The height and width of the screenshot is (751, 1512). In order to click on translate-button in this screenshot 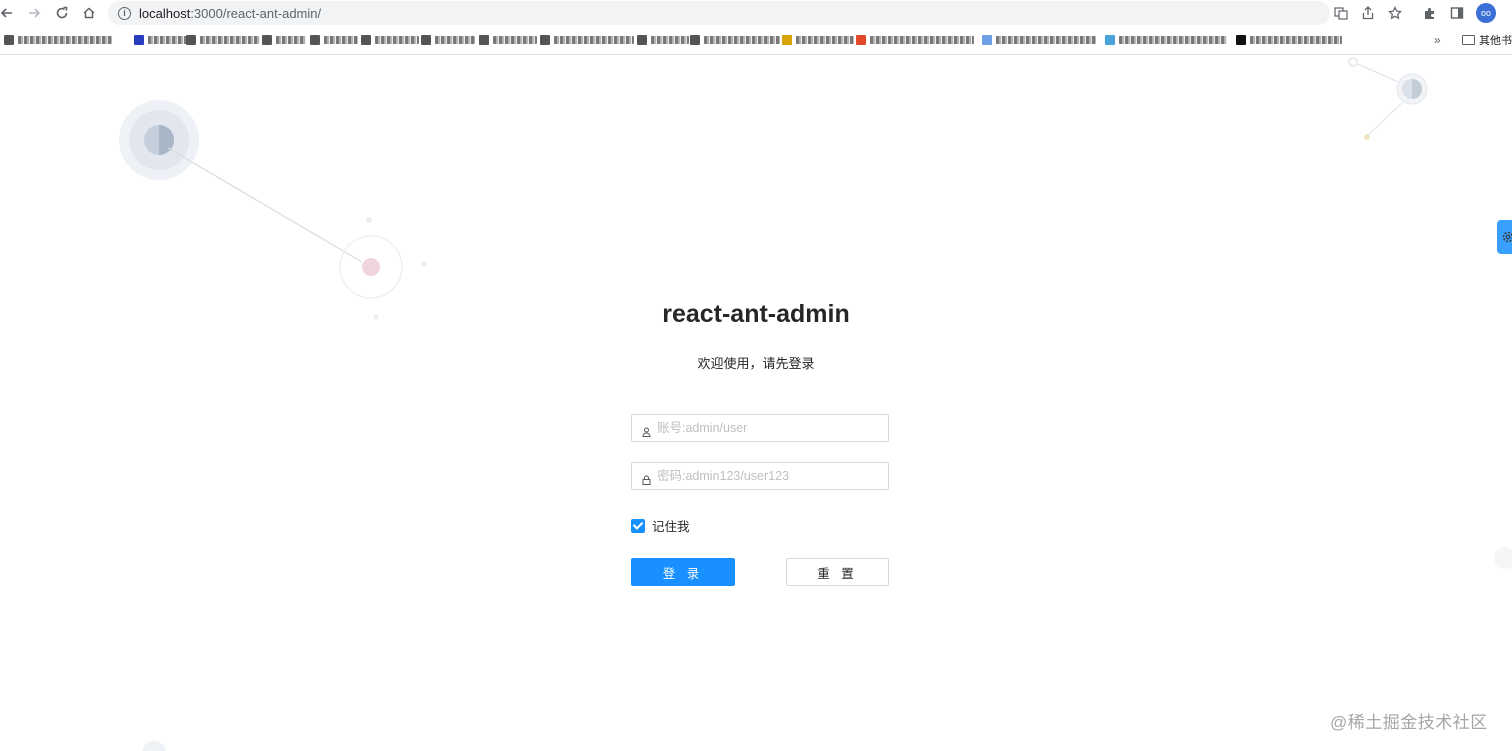, I will do `click(1341, 13)`.